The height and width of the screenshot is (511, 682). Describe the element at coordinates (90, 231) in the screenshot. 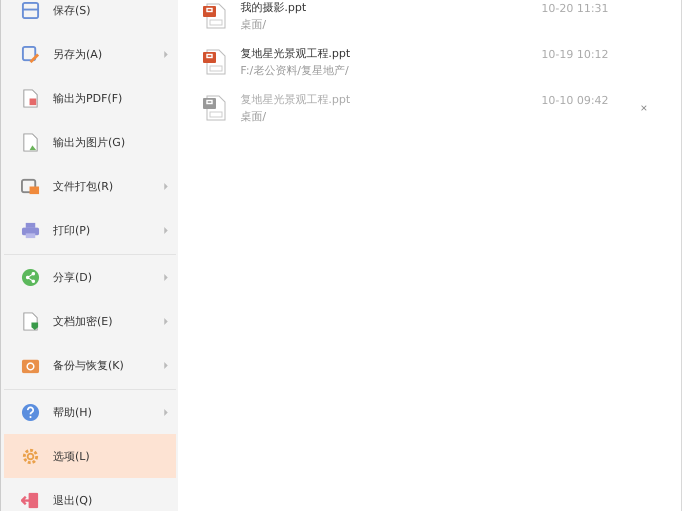

I see `menu-item: 打印(P)` at that location.